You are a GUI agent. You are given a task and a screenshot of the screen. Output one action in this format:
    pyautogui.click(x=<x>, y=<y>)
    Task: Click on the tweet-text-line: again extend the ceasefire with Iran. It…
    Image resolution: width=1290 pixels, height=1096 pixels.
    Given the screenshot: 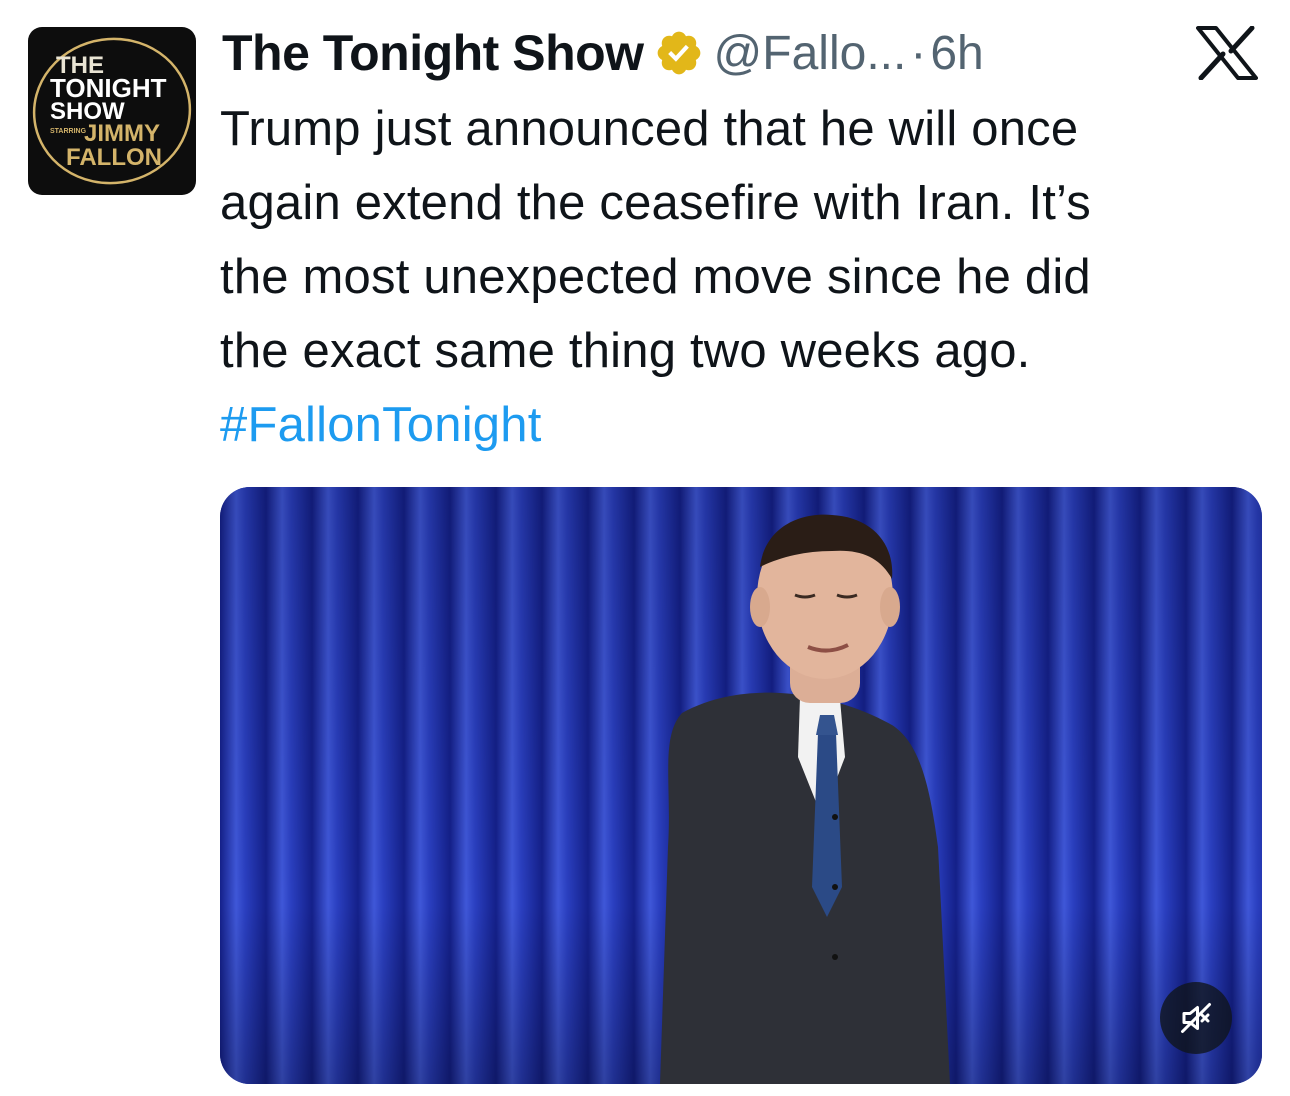 What is the action you would take?
    pyautogui.click(x=655, y=203)
    